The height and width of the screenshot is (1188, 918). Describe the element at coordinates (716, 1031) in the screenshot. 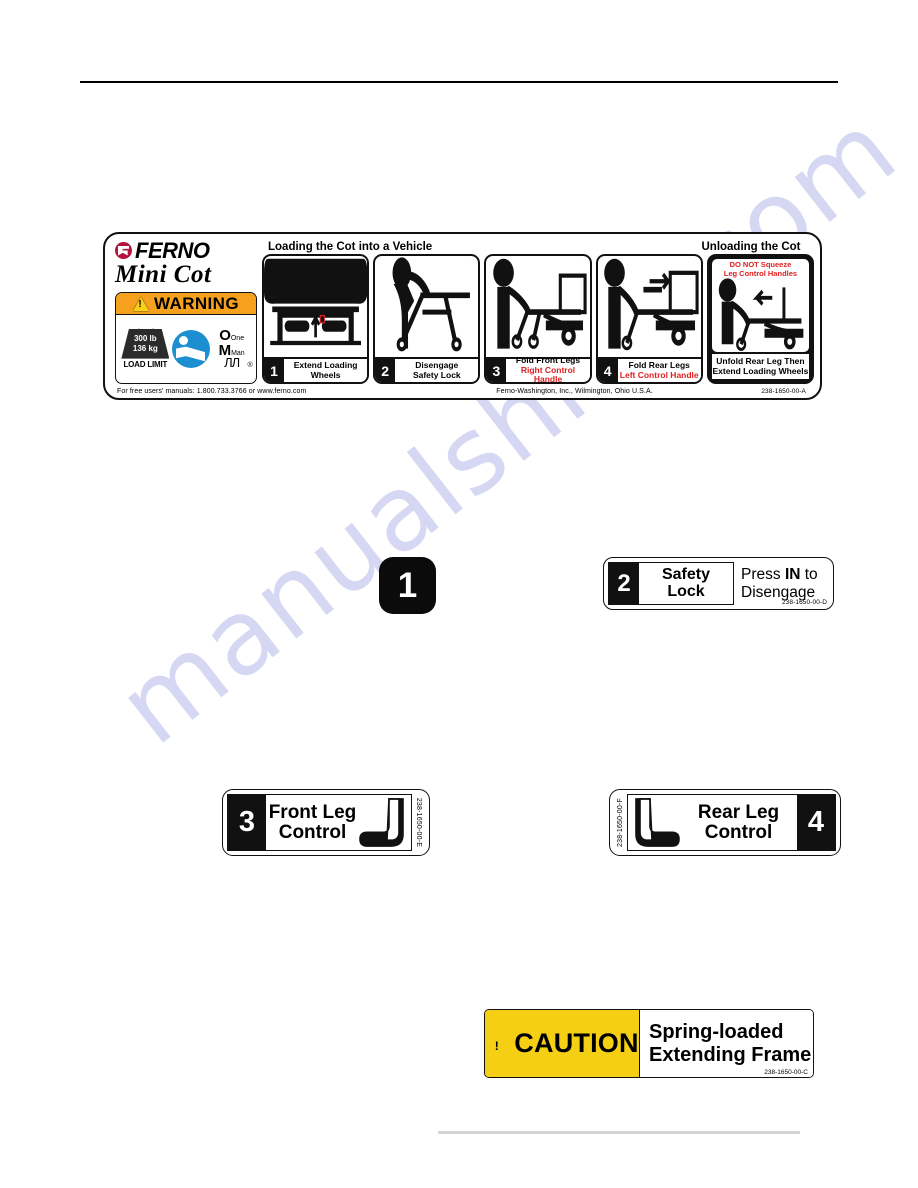

I see `caution-line1: Spring-loaded` at that location.